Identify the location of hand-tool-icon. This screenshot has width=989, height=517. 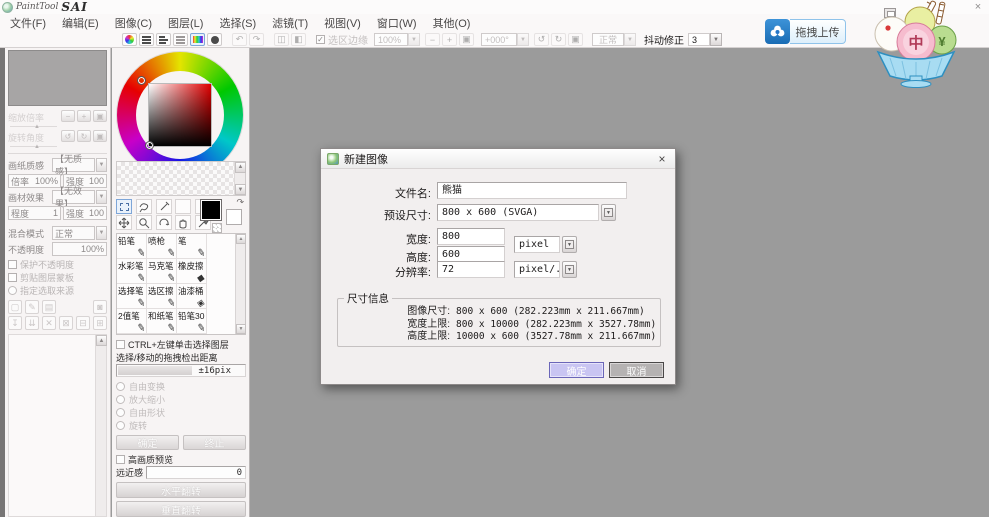
(183, 223).